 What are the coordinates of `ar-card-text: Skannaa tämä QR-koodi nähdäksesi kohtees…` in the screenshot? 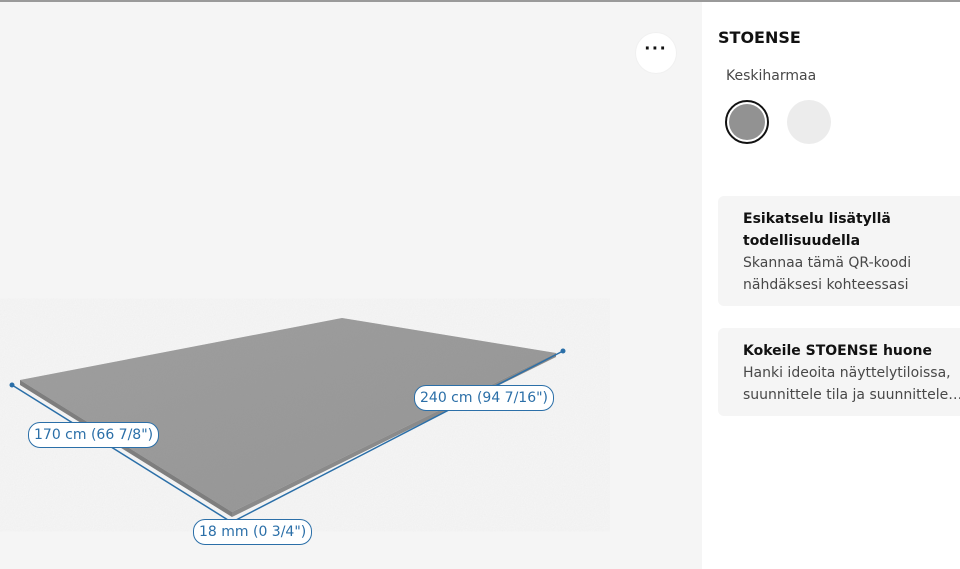 It's located at (827, 274).